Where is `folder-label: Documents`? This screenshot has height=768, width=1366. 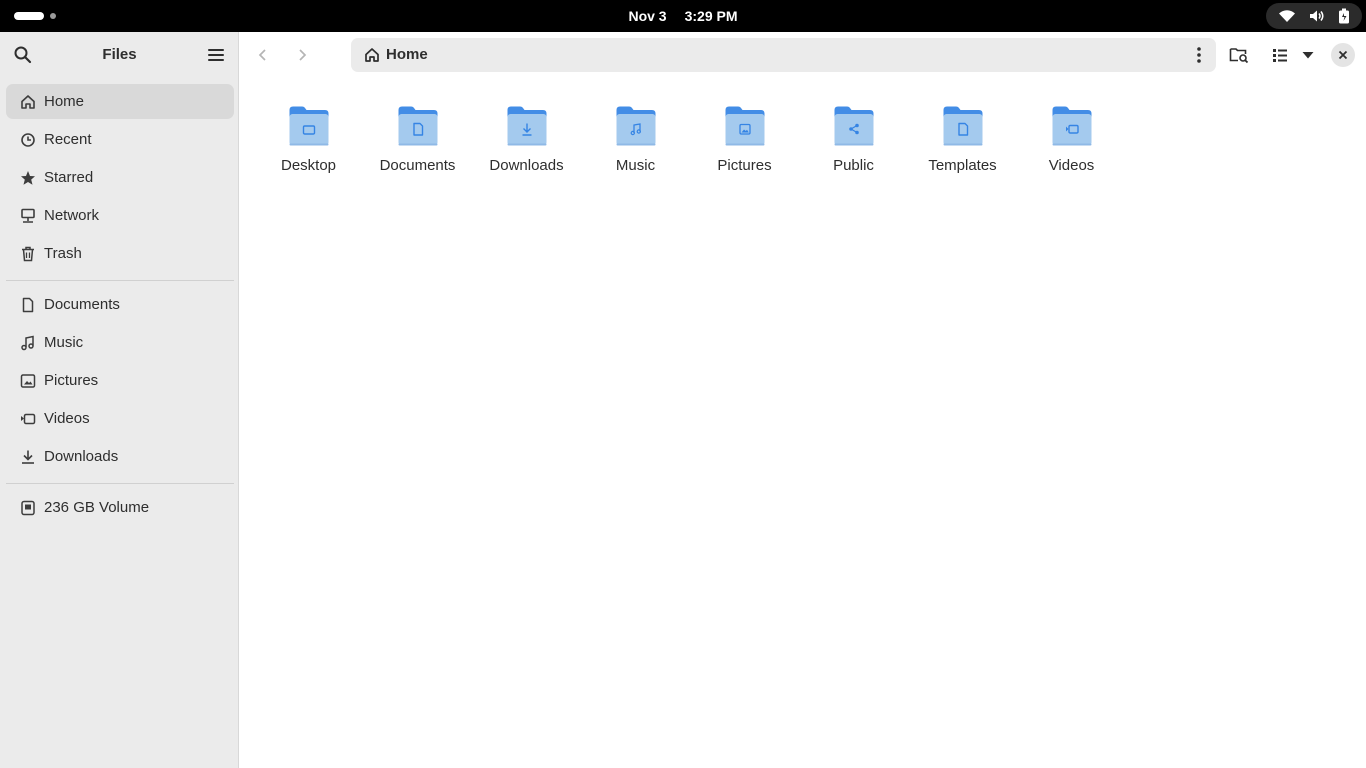 folder-label: Documents is located at coordinates (417, 165).